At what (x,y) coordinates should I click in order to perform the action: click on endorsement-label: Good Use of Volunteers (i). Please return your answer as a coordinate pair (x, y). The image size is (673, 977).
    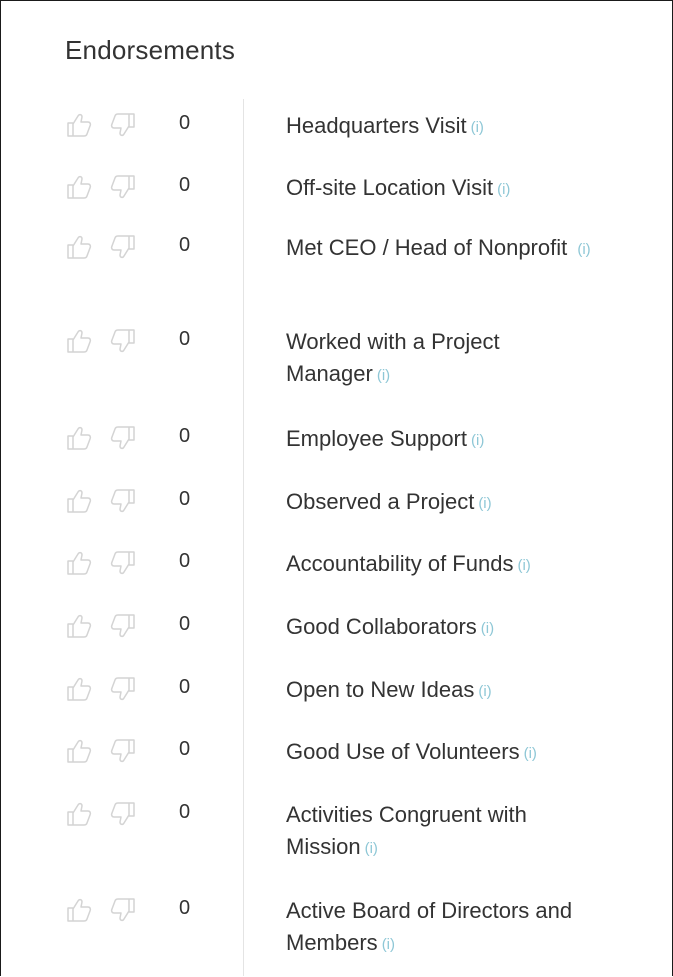
    Looking at the image, I should click on (411, 751).